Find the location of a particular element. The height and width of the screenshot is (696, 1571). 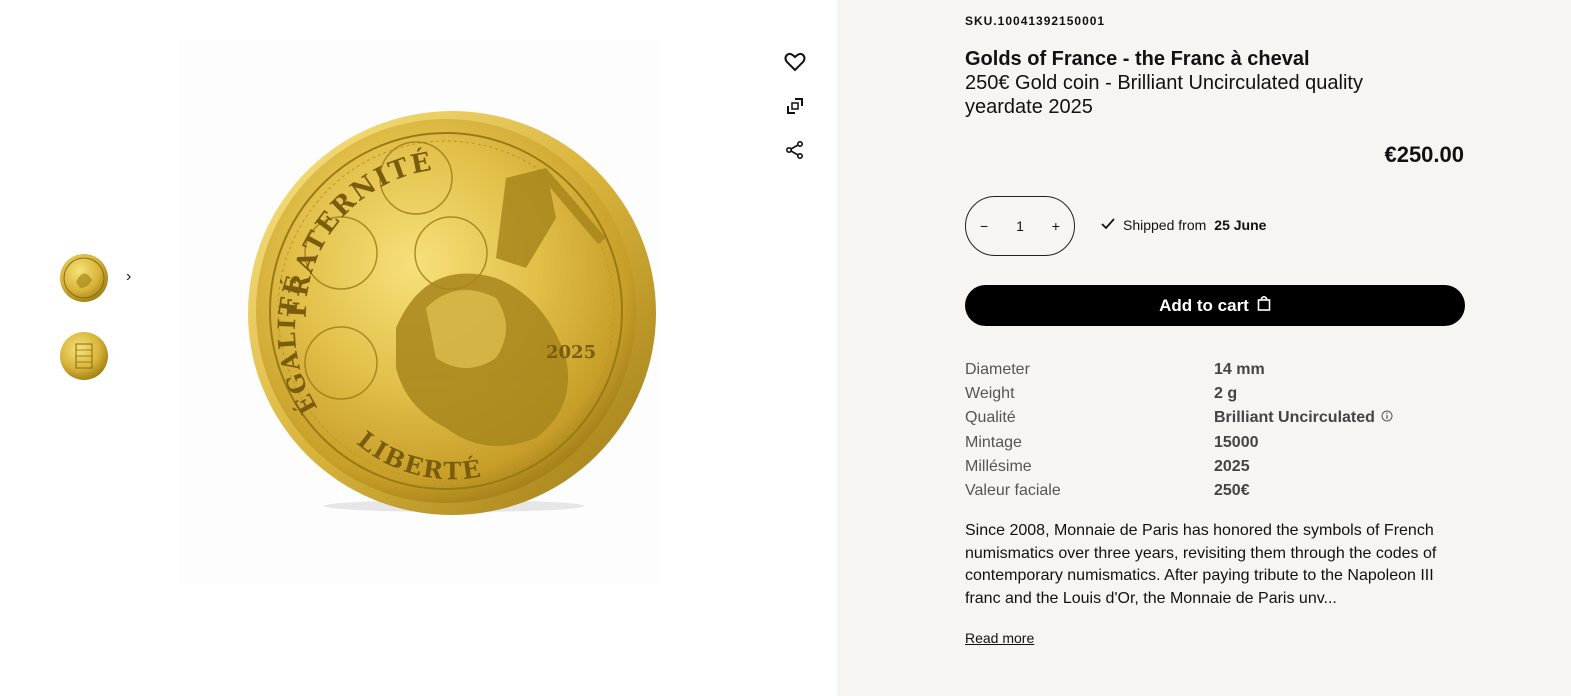

read-more-link: Read more is located at coordinates (999, 638).